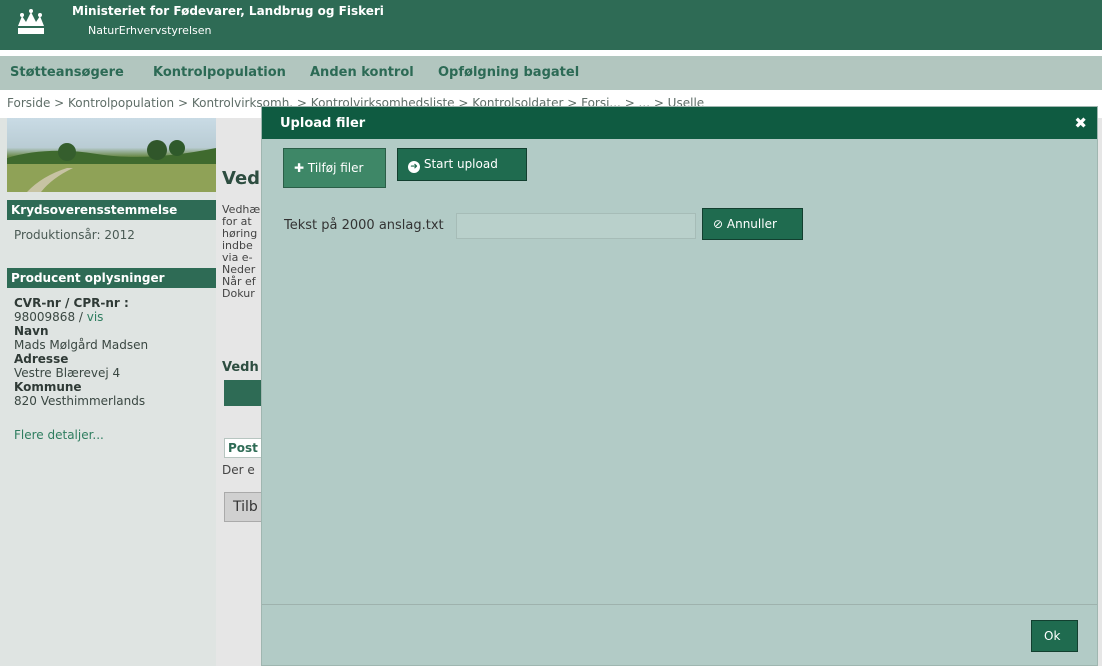 The image size is (1102, 666). I want to click on cvr-label: CVR-nr / CPR-nr :, so click(71, 303).